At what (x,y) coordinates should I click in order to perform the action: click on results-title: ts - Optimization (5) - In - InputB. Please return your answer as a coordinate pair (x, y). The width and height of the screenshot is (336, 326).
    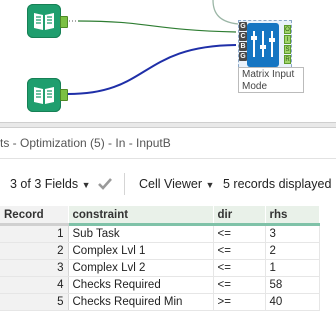
    Looking at the image, I should click on (85, 143).